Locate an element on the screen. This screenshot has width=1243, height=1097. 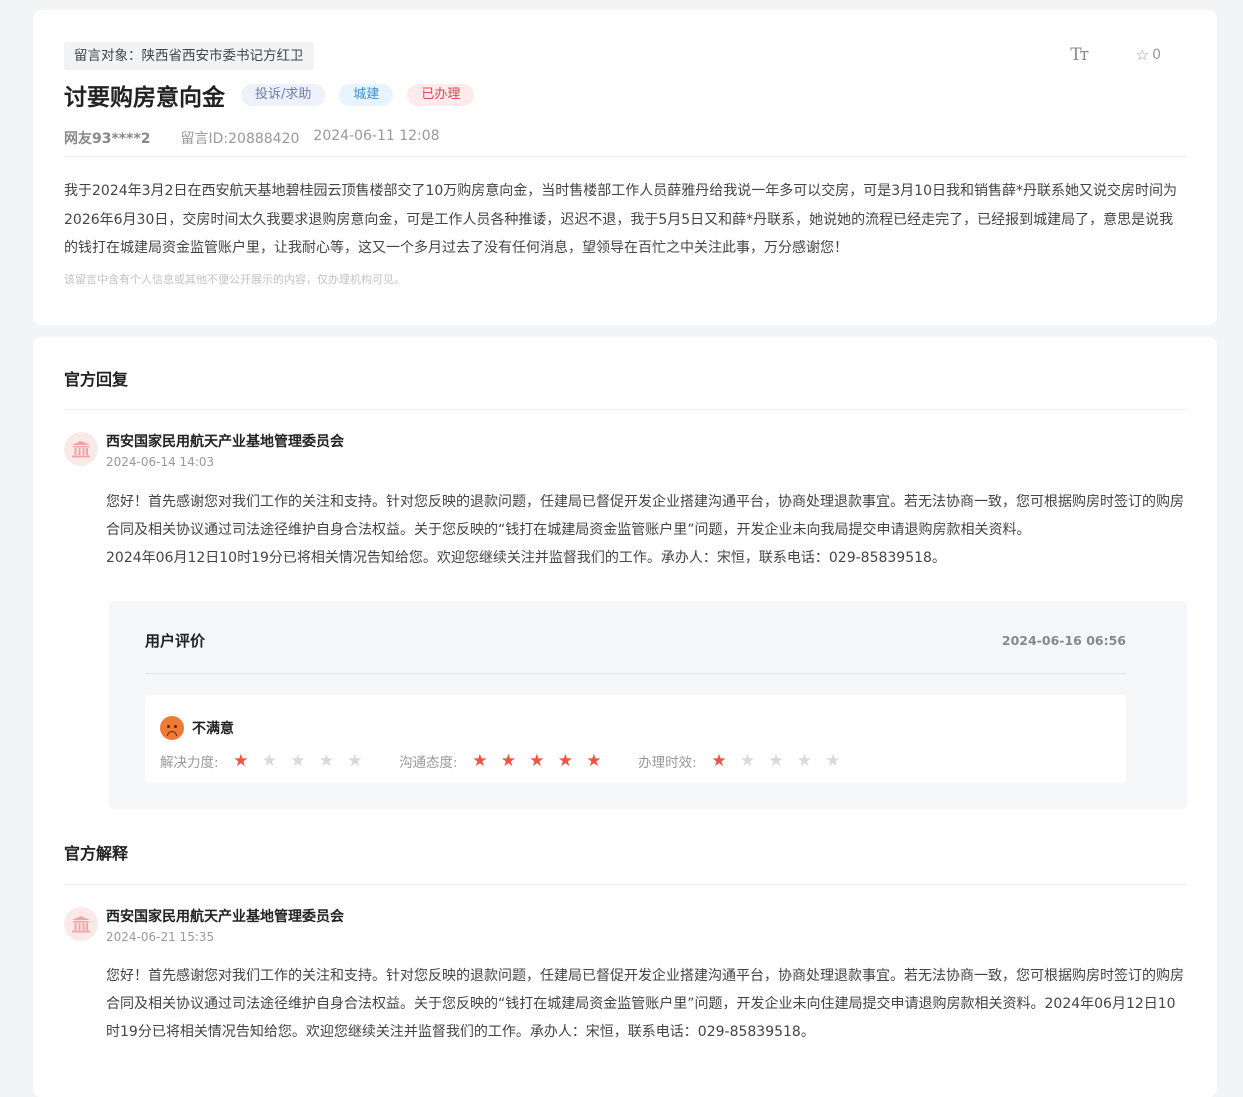
message-id: 留言ID:20888420 is located at coordinates (240, 139).